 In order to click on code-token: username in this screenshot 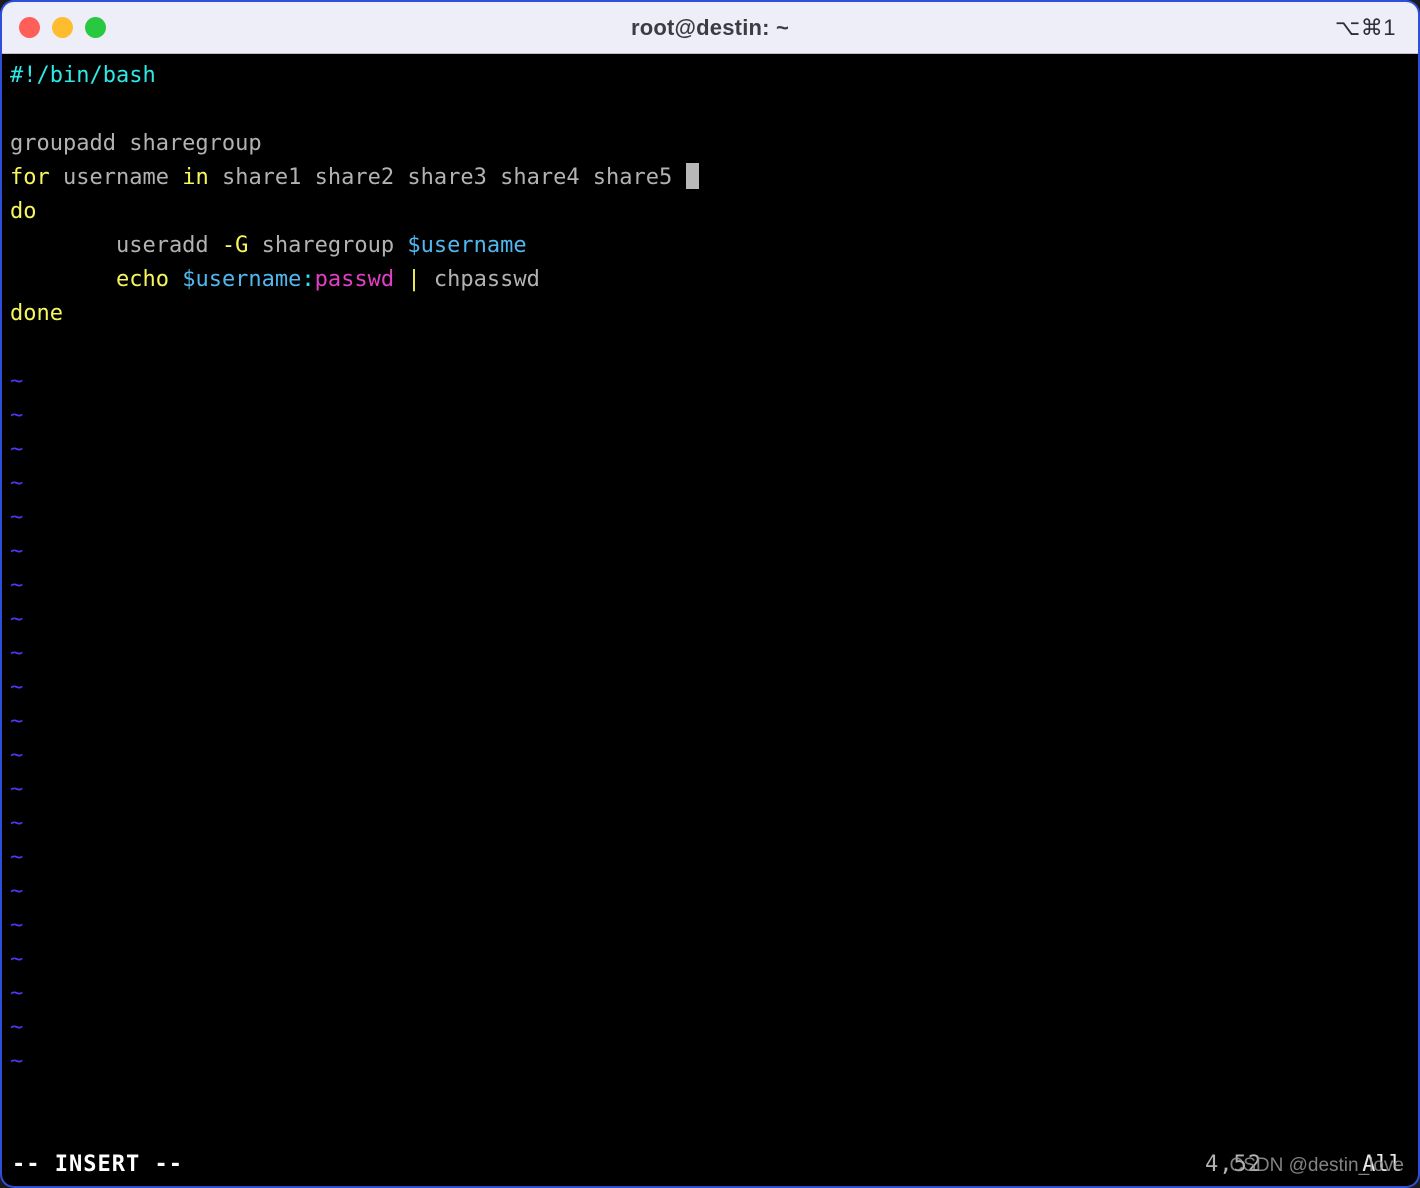, I will do `click(116, 177)`.